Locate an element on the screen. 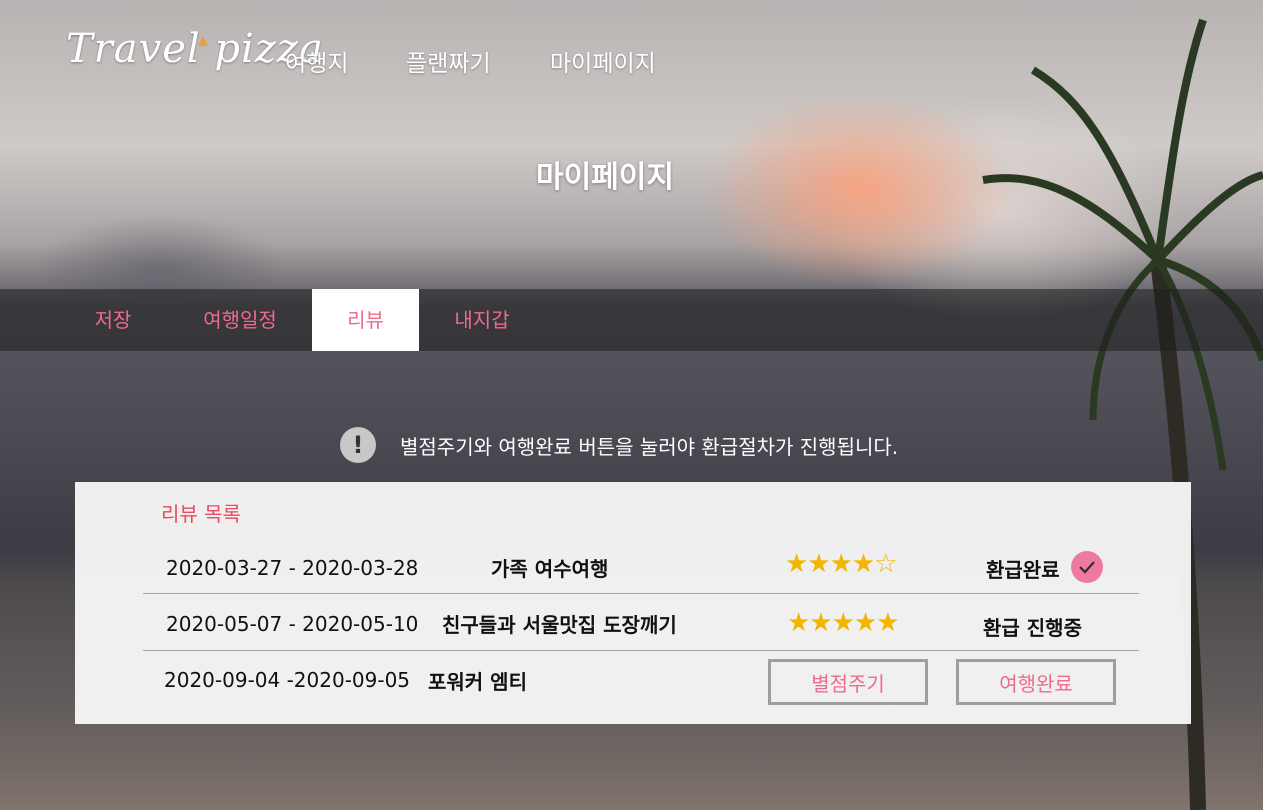 This screenshot has height=810, width=1263. notice-text: 별점주기와 여행완료 버튼을 눌러야 환급절차가 진행됩니다. is located at coordinates (649, 446).